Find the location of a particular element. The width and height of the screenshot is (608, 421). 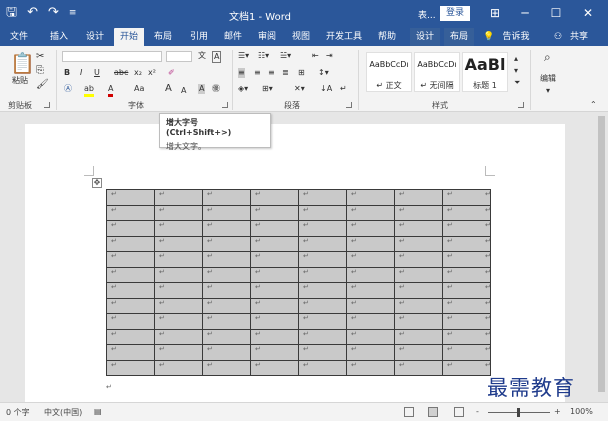

search-icon: ⌕ is located at coordinates (547, 57).